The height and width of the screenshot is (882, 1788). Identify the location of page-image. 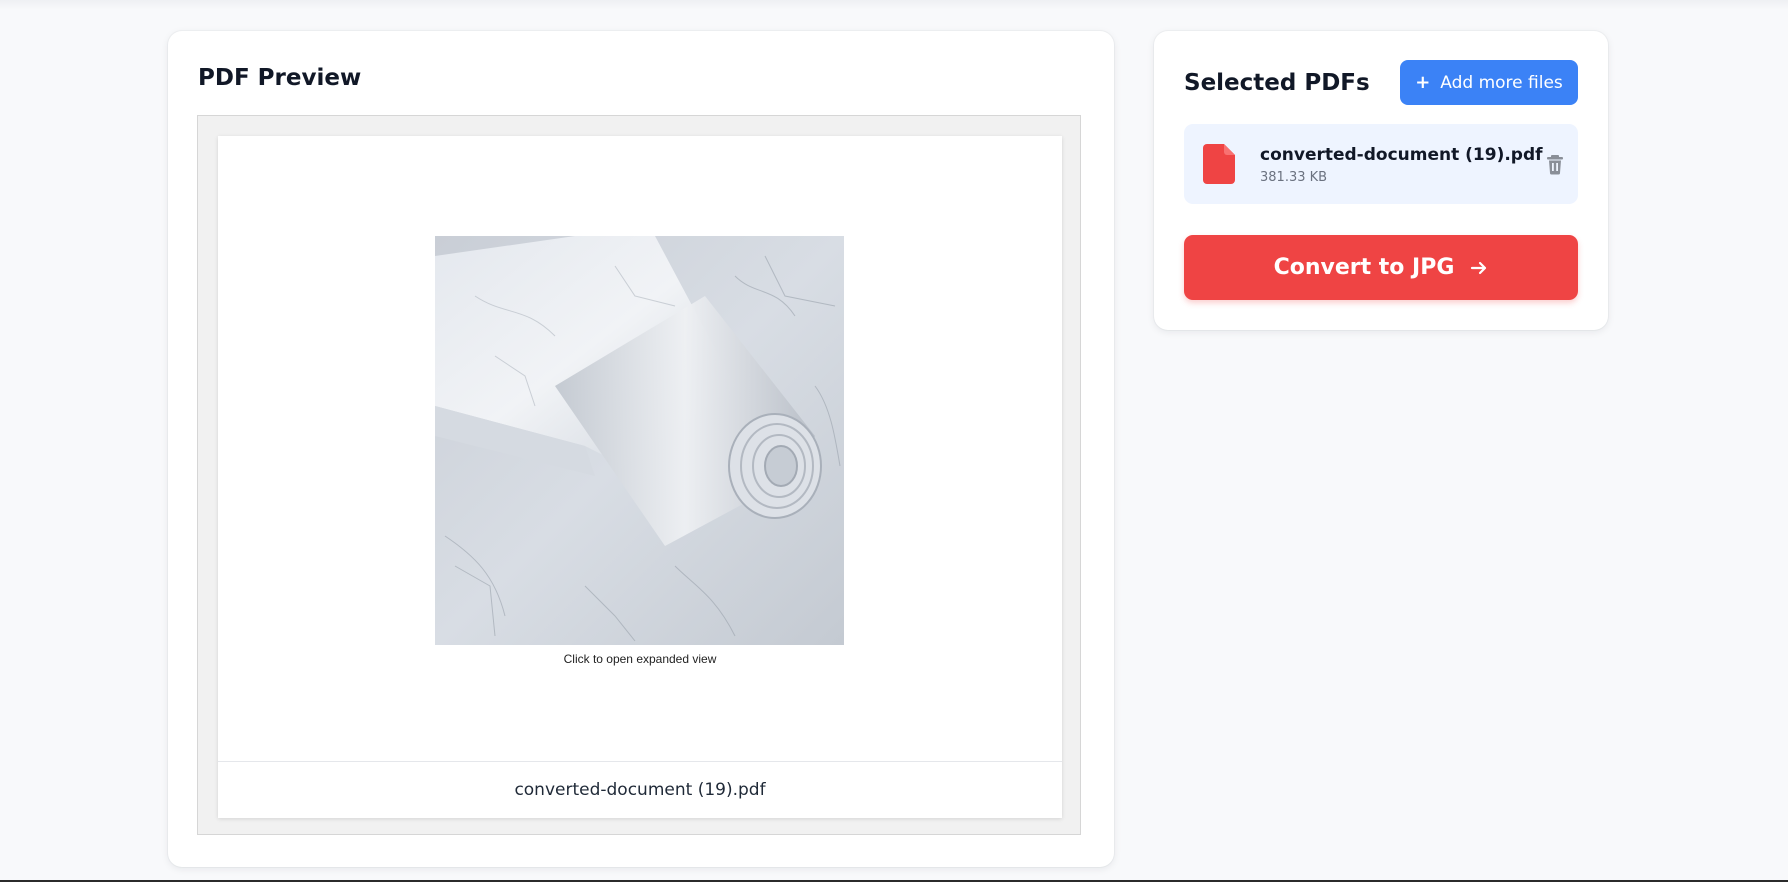
(639, 440).